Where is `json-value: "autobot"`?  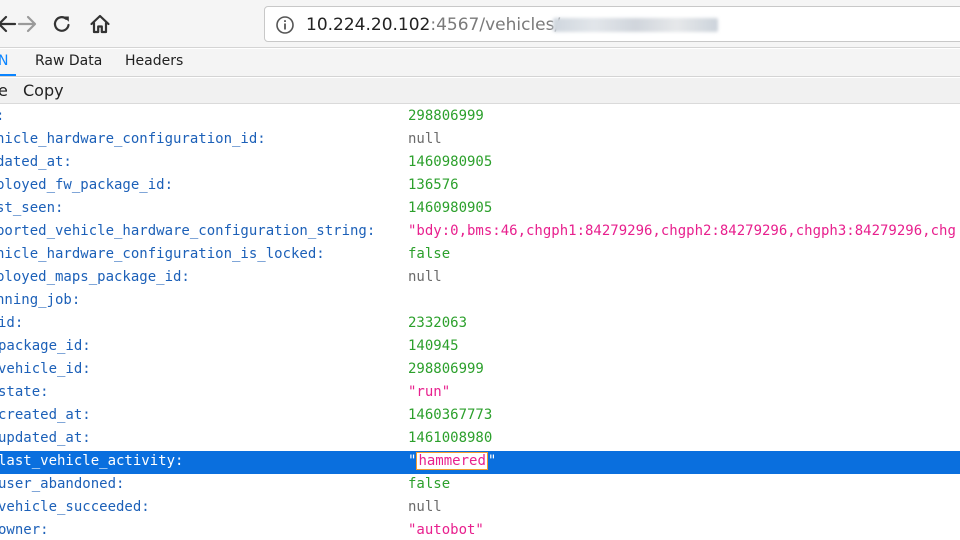
json-value: "autobot" is located at coordinates (446, 530).